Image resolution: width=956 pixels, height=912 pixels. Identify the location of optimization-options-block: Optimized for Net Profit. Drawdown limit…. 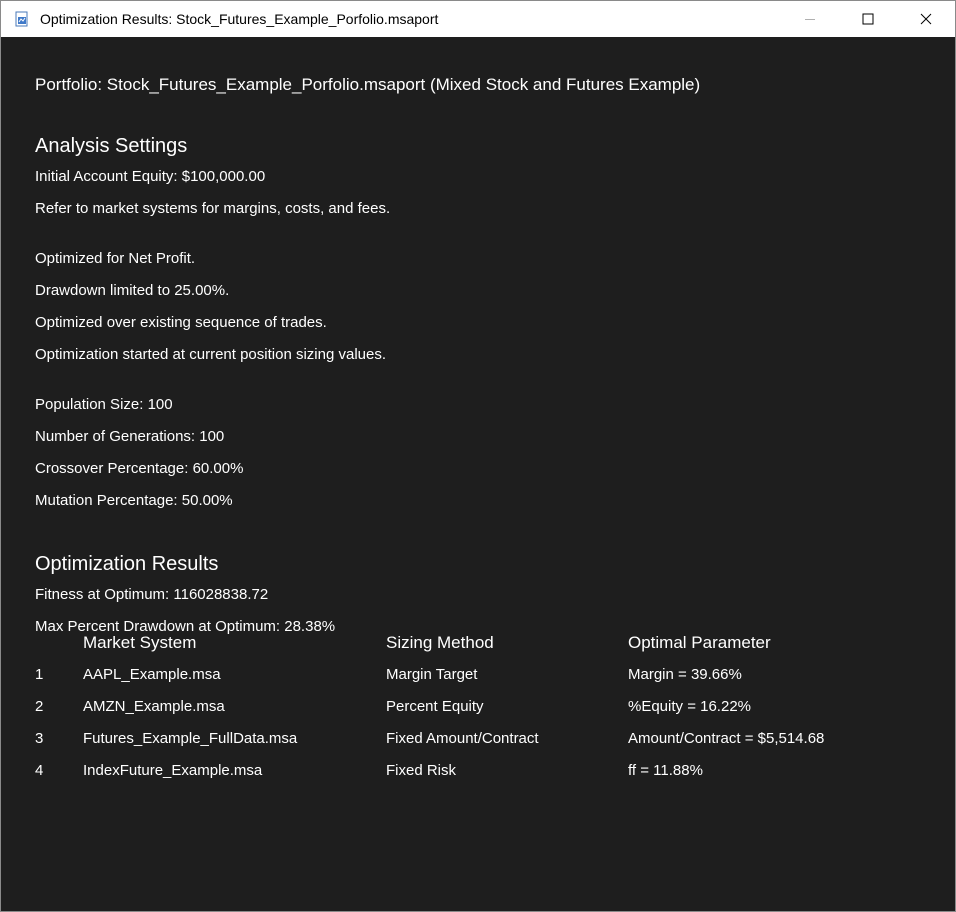
(210, 307).